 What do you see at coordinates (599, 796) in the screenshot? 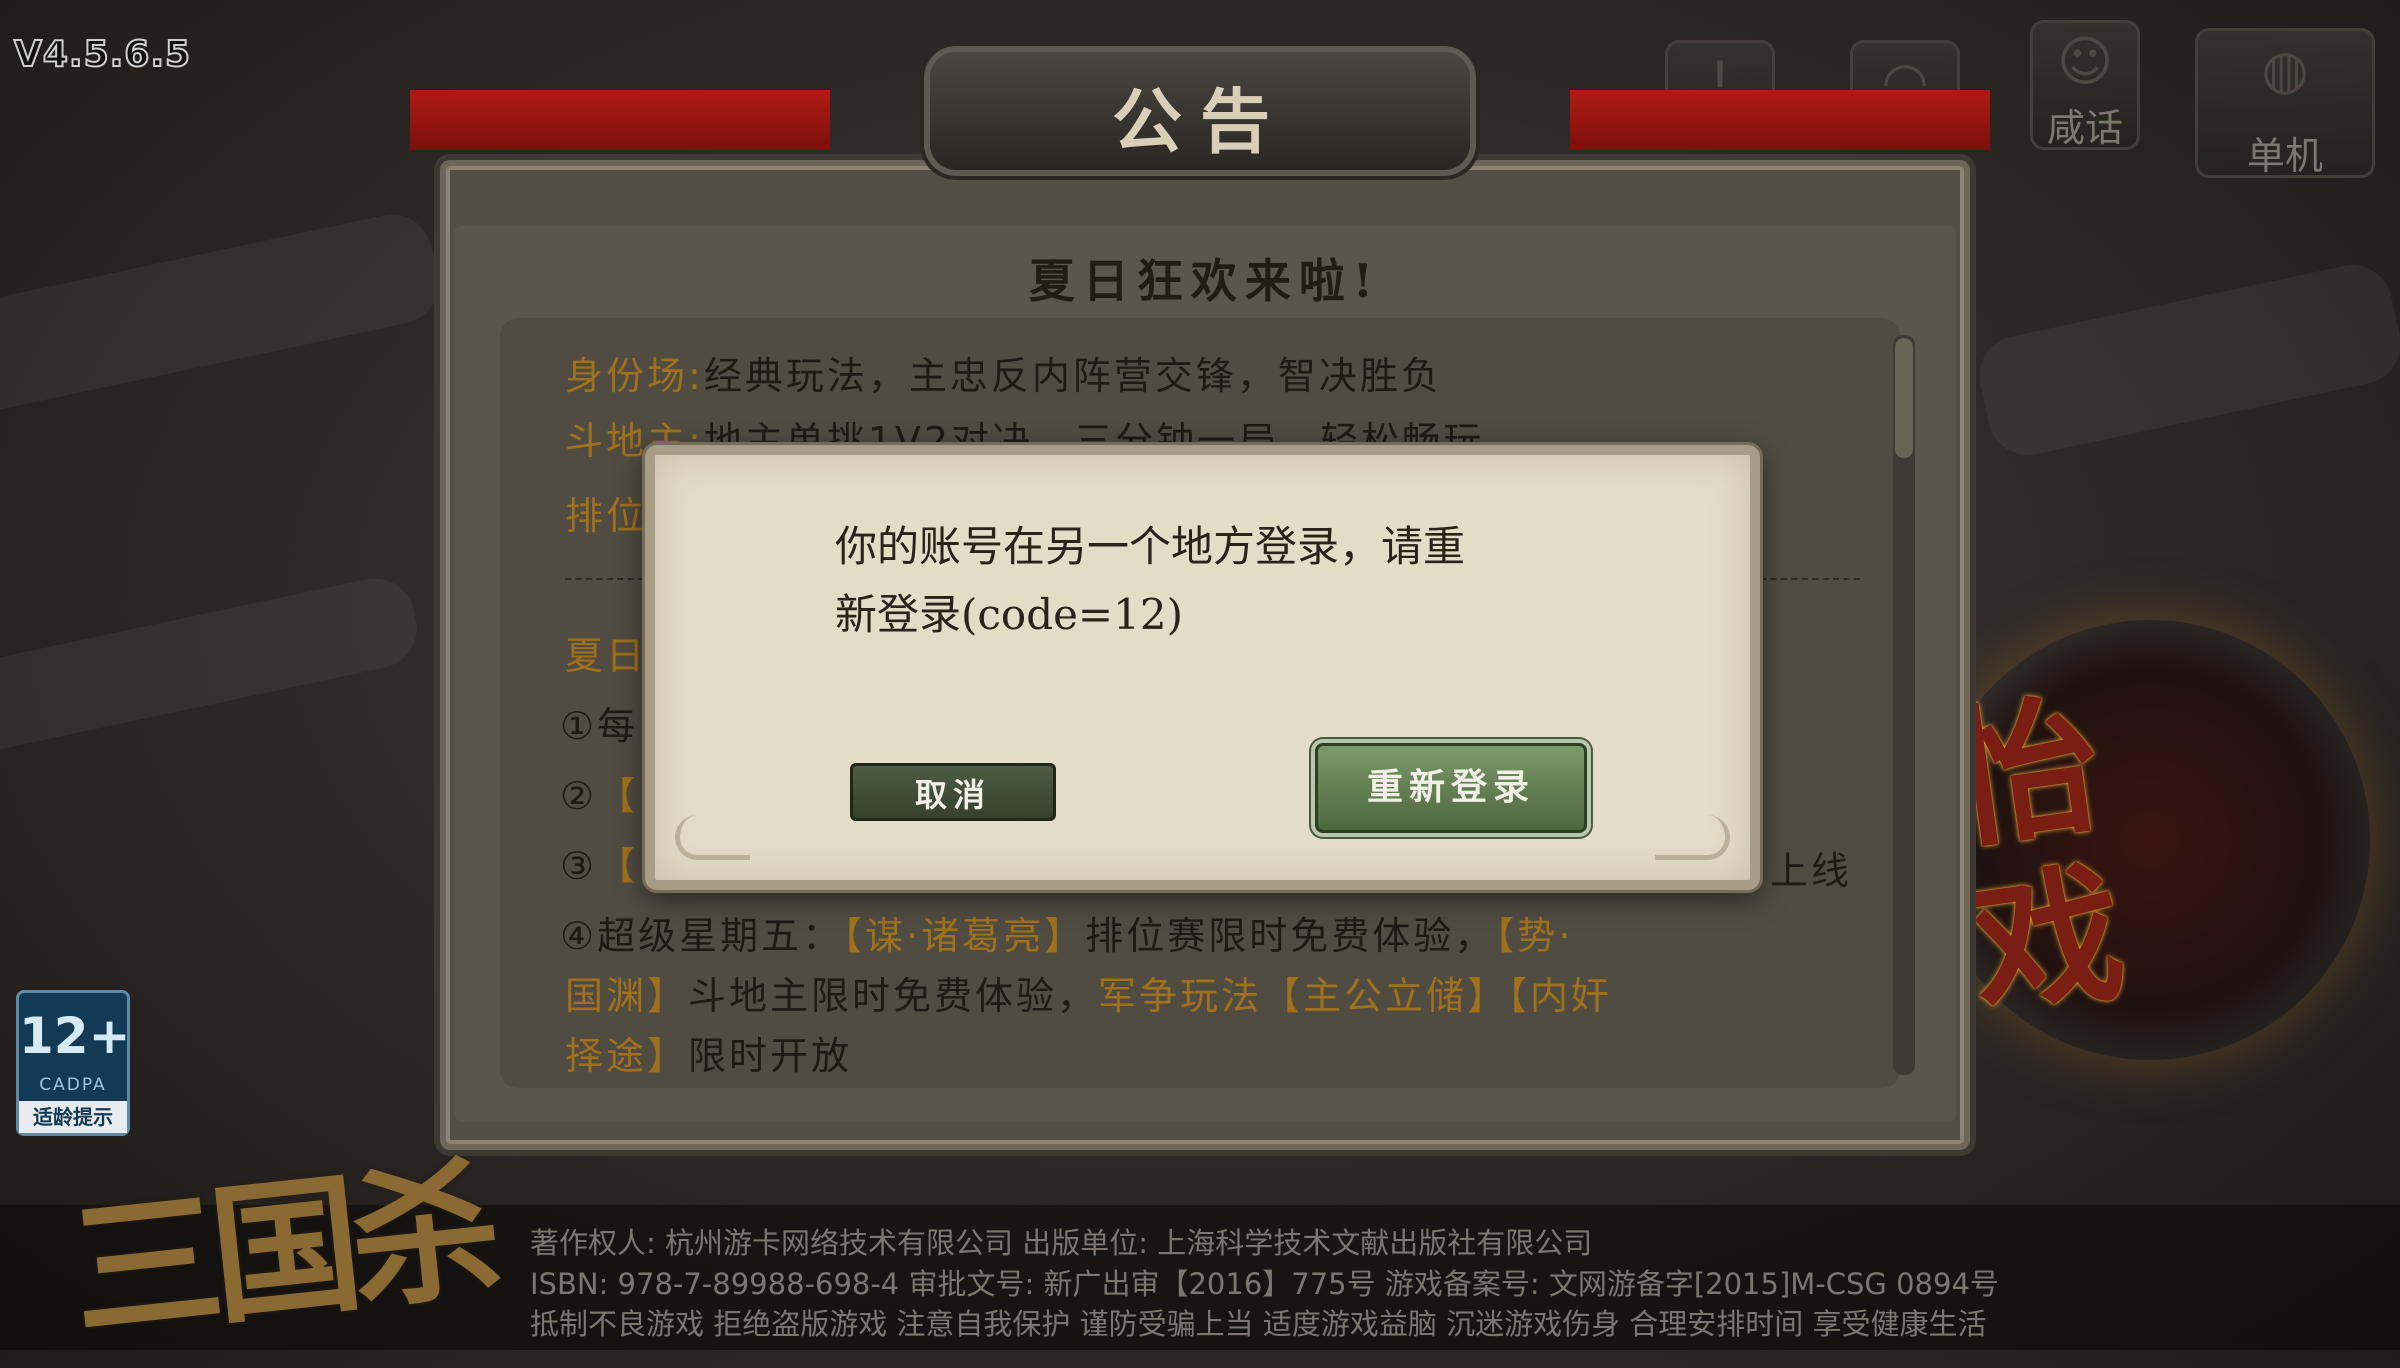
I see `list-item: ②【` at bounding box center [599, 796].